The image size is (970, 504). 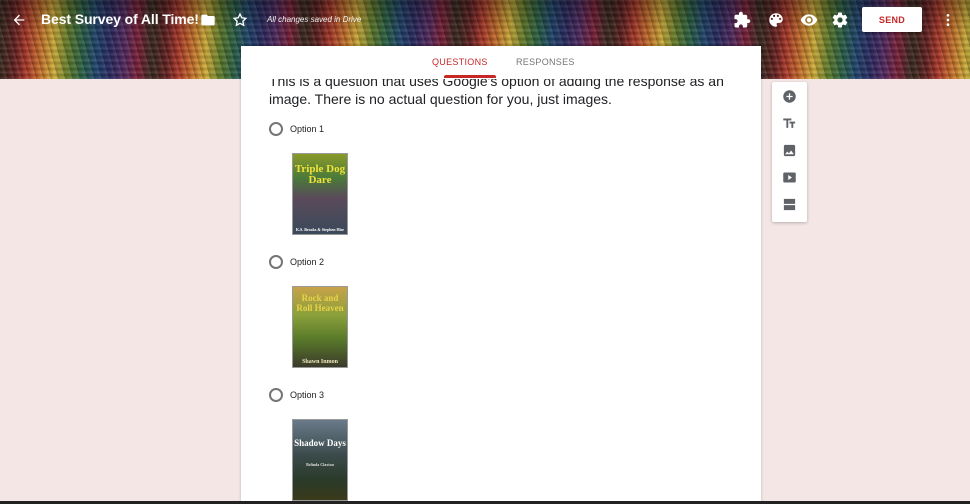 What do you see at coordinates (320, 229) in the screenshot?
I see `cover-author: K.S. Brooks & Stephen Hise` at bounding box center [320, 229].